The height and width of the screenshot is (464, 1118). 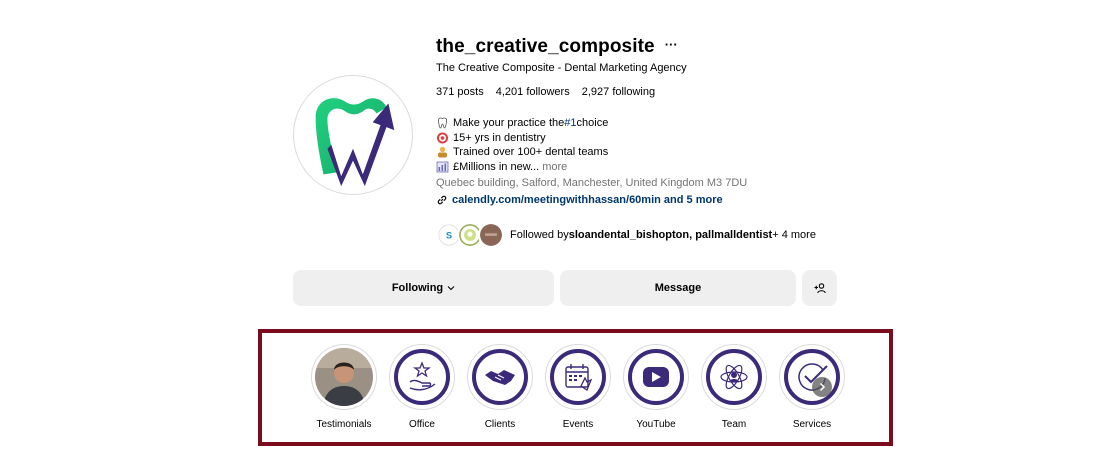 I want to click on followed-by-more: + 4 more, so click(x=794, y=235).